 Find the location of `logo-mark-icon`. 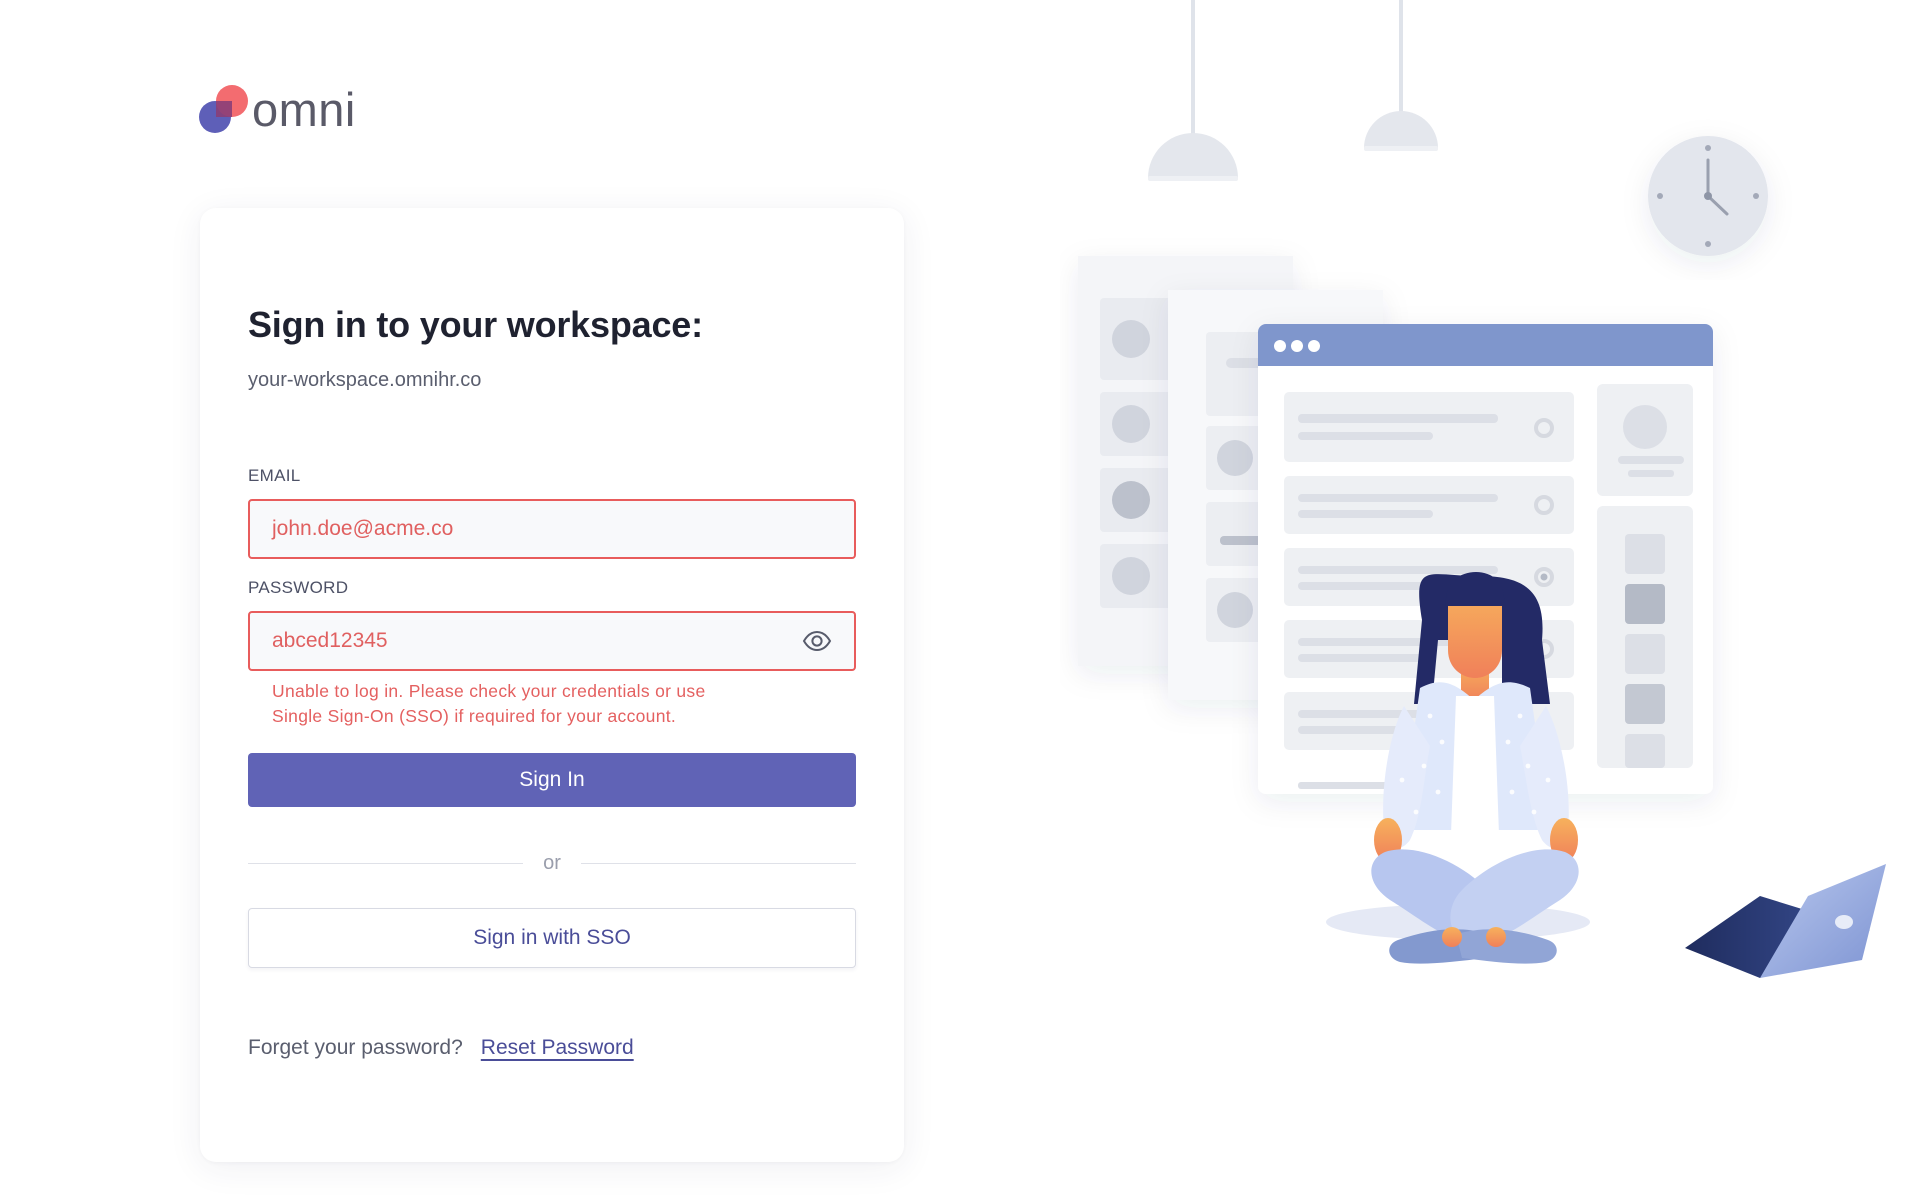

logo-mark-icon is located at coordinates (224, 110).